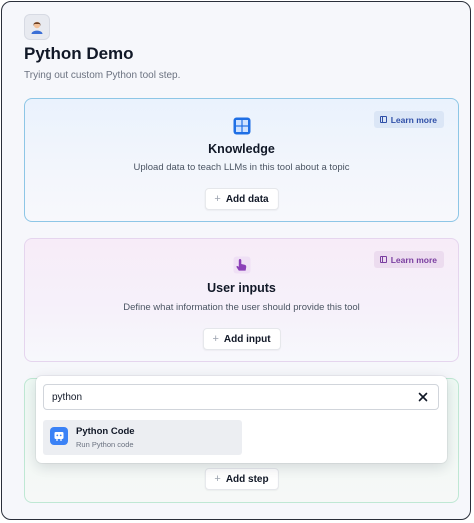  I want to click on add-data-label: Add data, so click(247, 199).